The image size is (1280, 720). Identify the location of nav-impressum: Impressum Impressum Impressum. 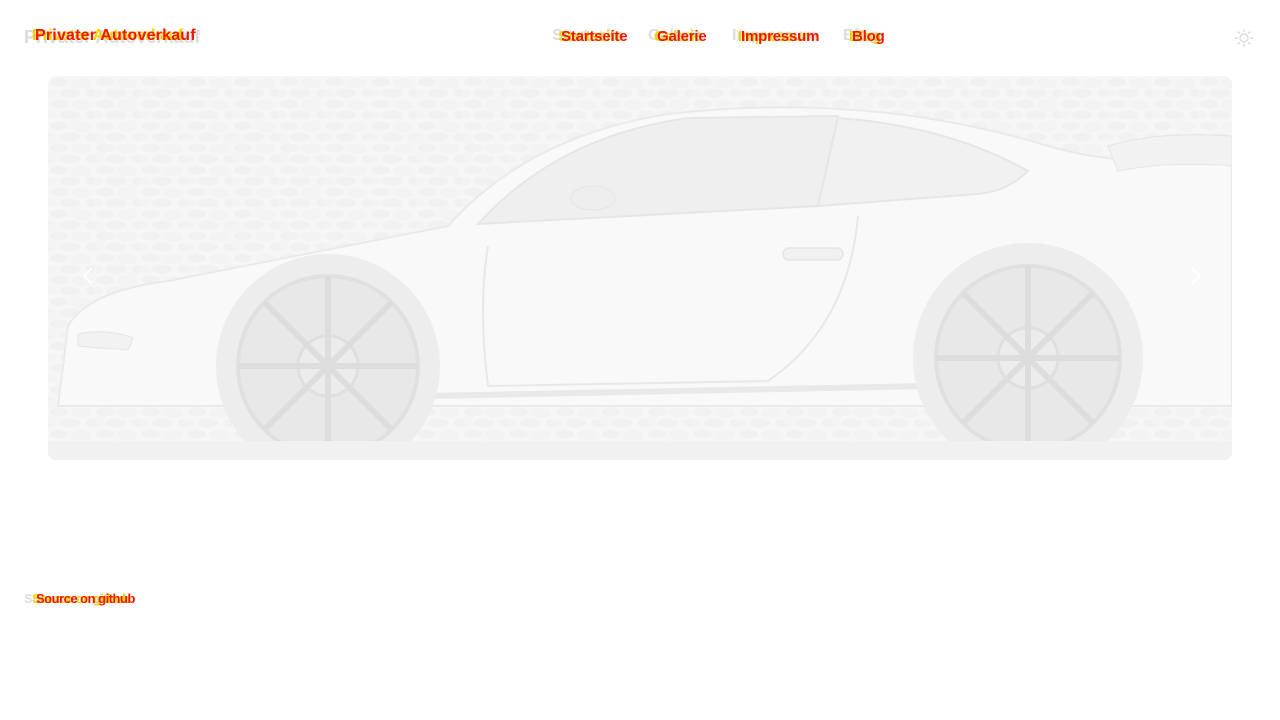
(776, 39).